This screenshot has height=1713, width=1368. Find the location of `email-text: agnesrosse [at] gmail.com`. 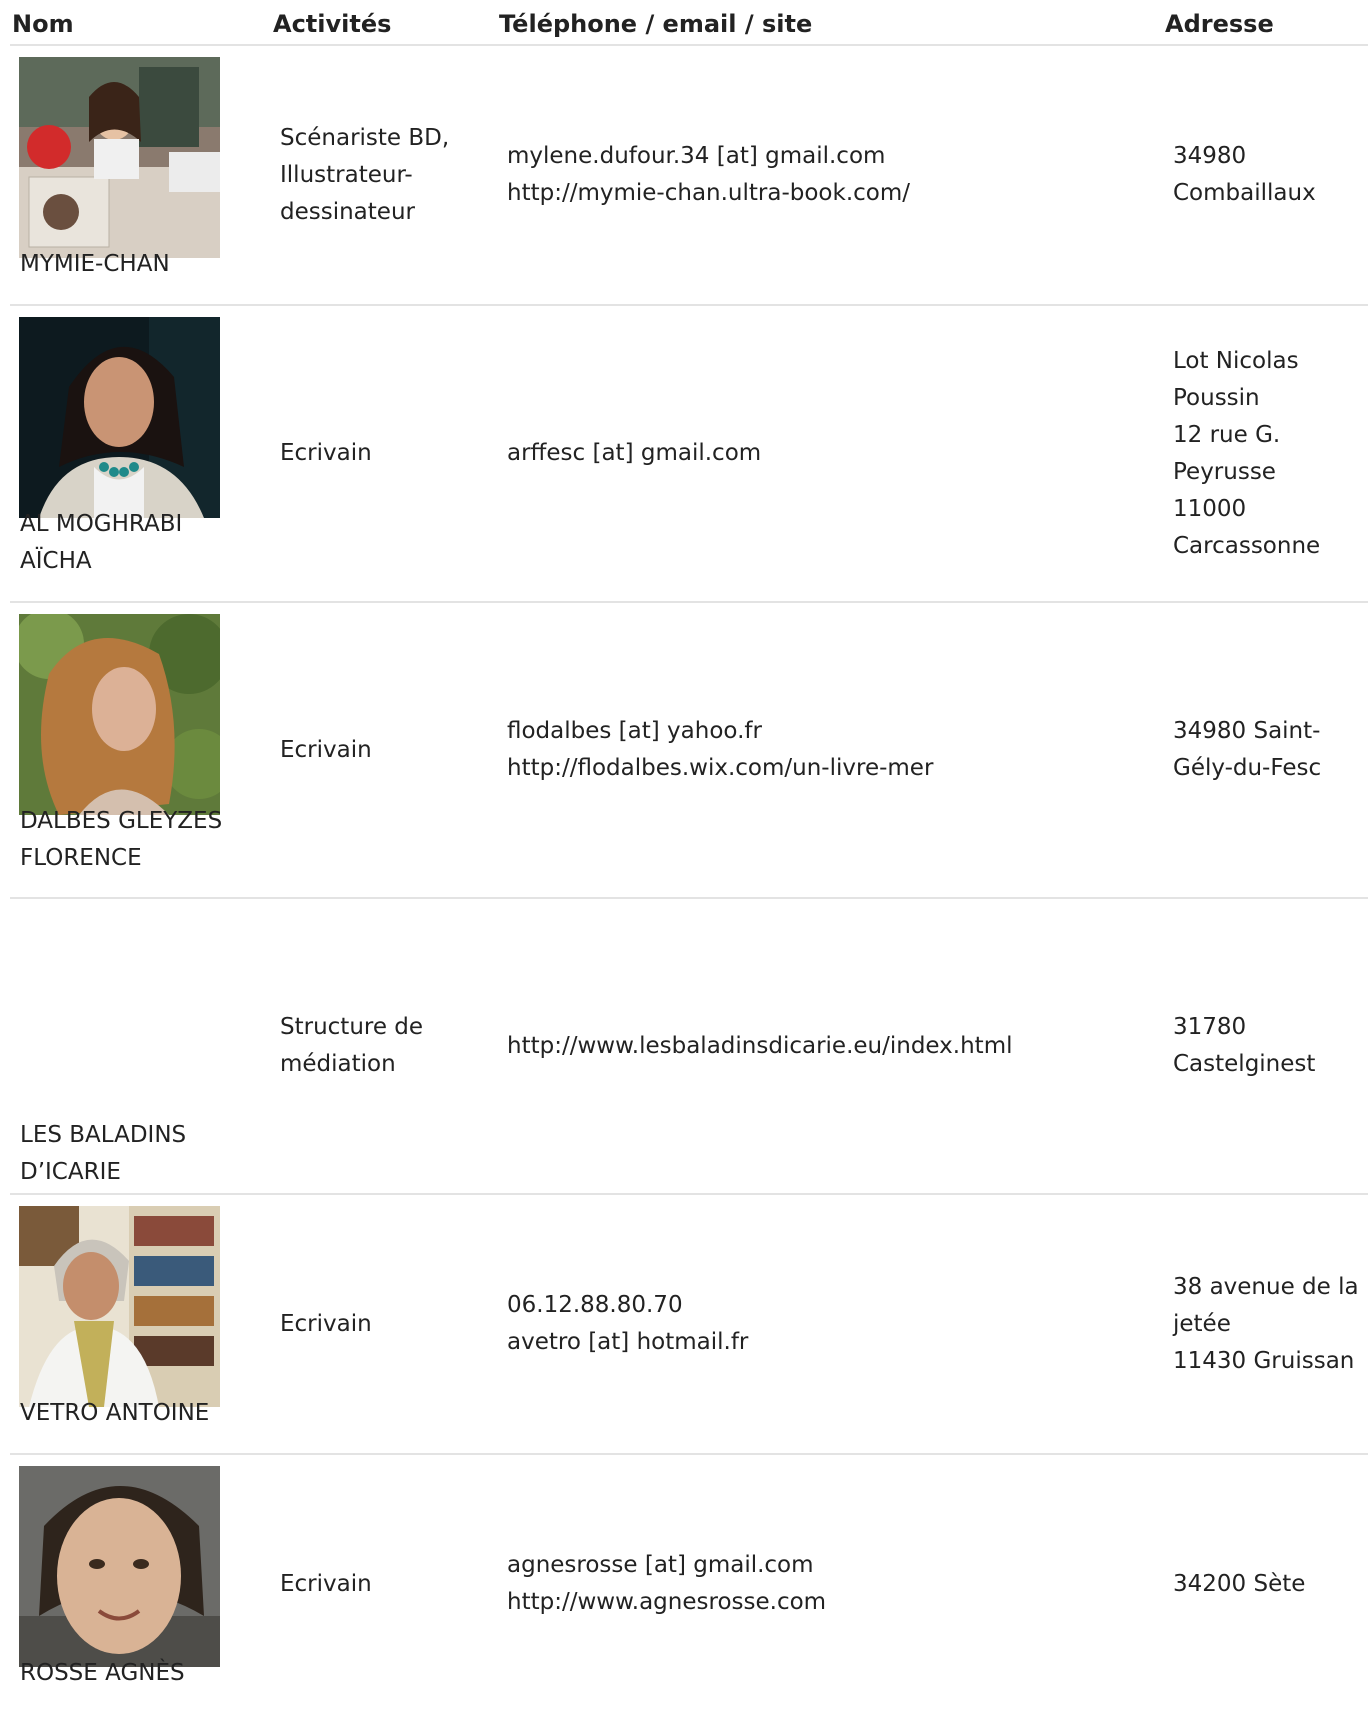

email-text: agnesrosse [at] gmail.com is located at coordinates (660, 1565).